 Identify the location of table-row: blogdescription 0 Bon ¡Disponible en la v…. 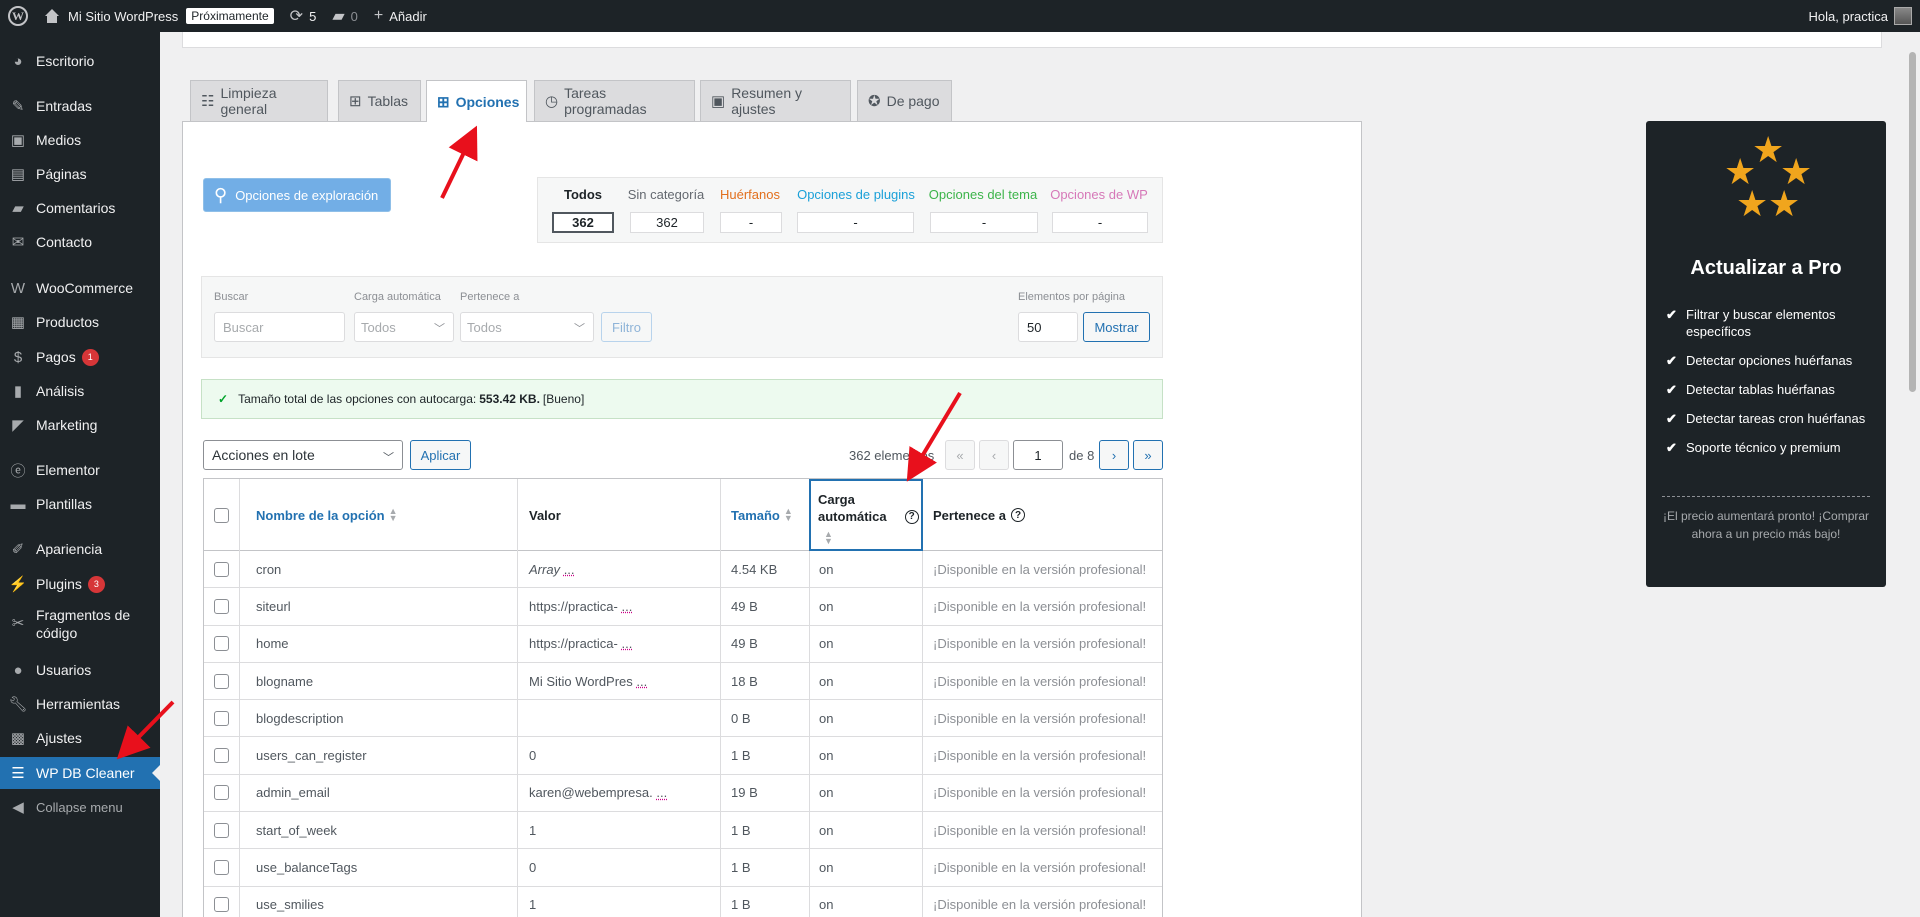
(683, 719).